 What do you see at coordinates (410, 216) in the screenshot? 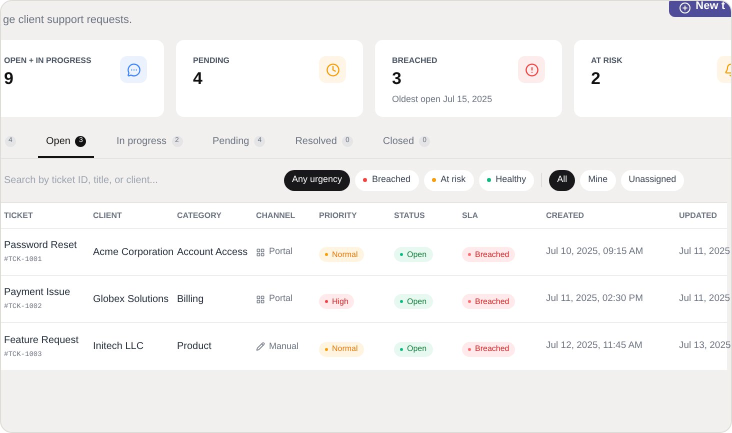
I see `column-header: STATUS` at bounding box center [410, 216].